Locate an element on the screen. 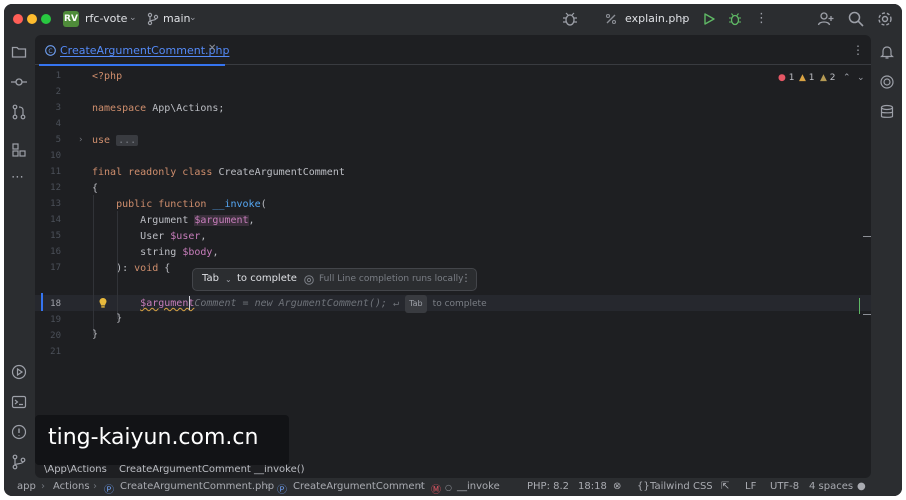  services-icon is located at coordinates (19, 372).